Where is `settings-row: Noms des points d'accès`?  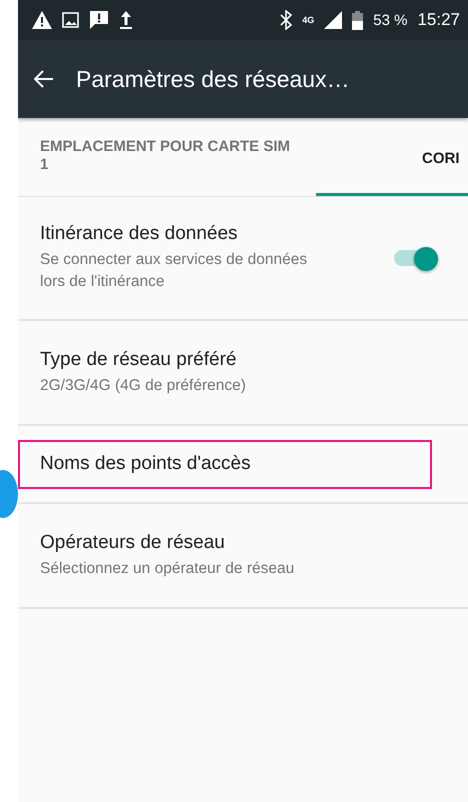 settings-row: Noms des points d'accès is located at coordinates (243, 465).